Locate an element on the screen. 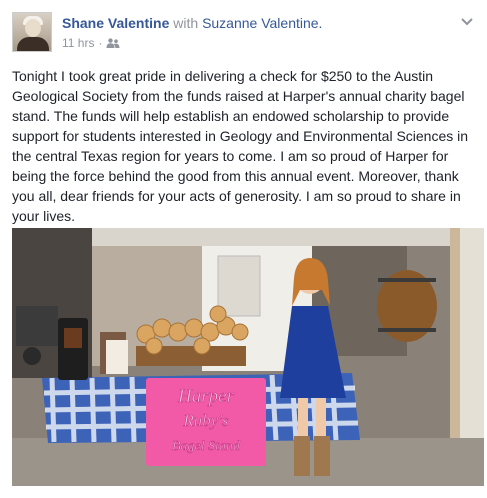 This screenshot has height=498, width=487. friends-icon is located at coordinates (113, 43).